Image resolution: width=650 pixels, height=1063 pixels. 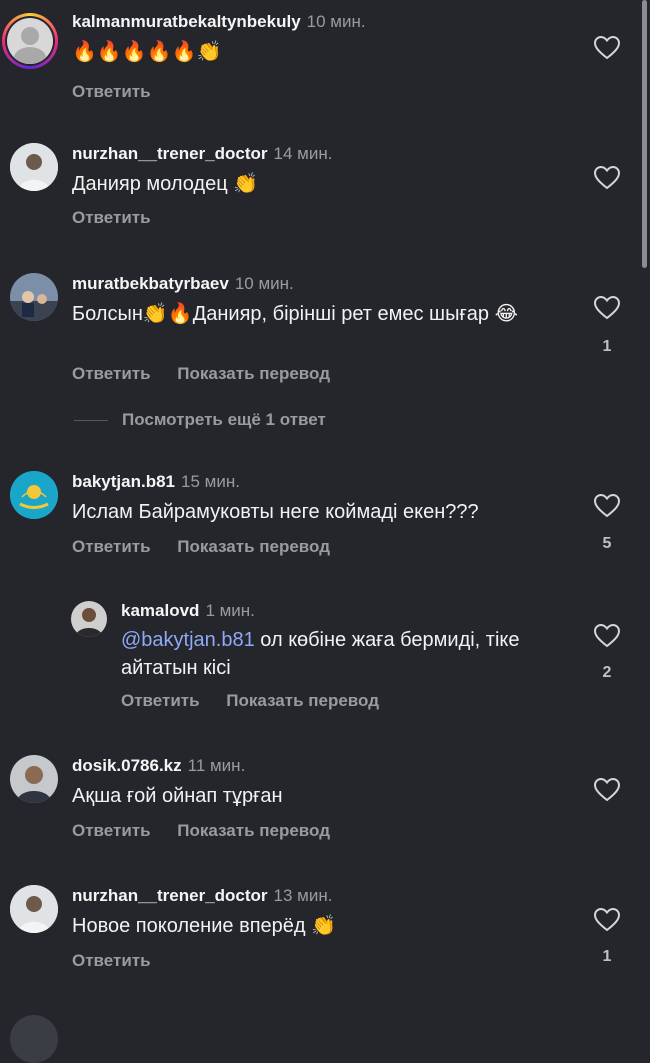 What do you see at coordinates (177, 796) in the screenshot?
I see `comment-text: Ақша ғой ойнап тұрған` at bounding box center [177, 796].